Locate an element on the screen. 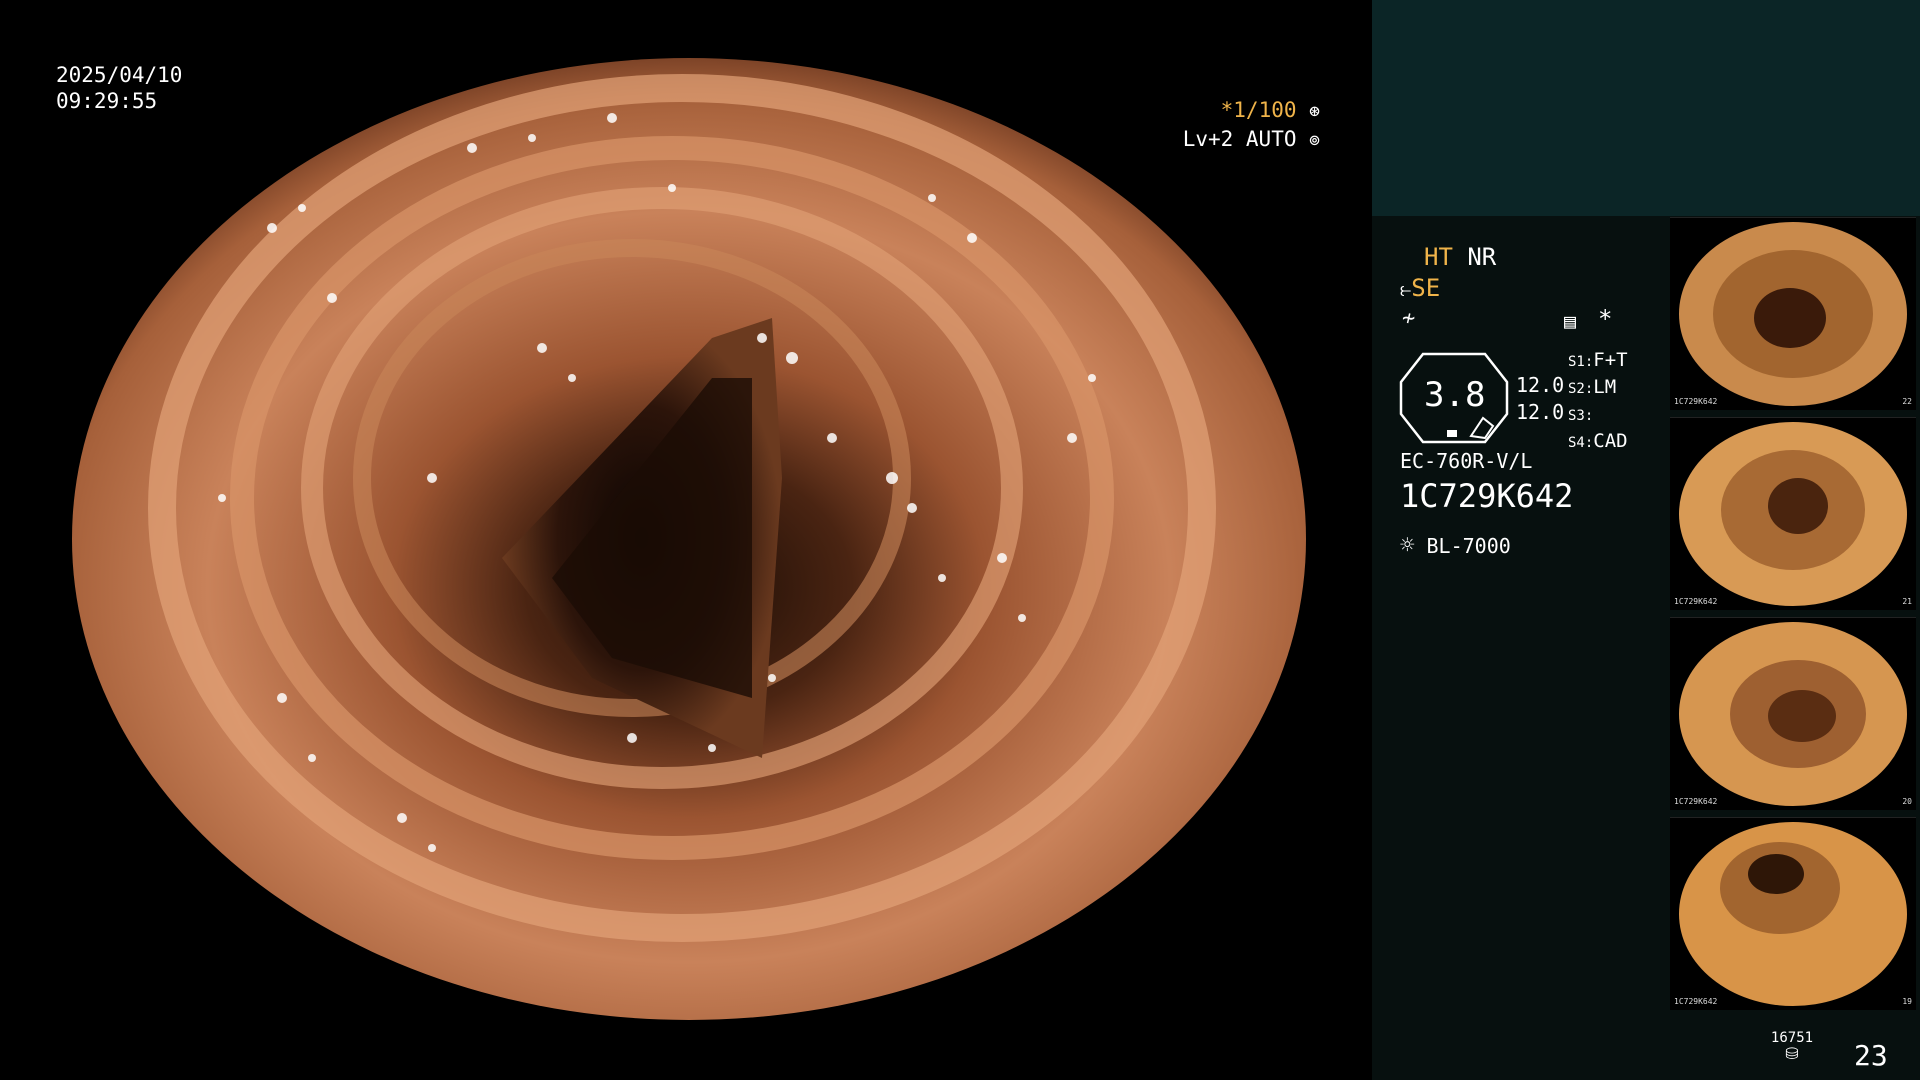 The height and width of the screenshot is (1080, 1920). scope-model: EC-760R-V/L is located at coordinates (1466, 461).